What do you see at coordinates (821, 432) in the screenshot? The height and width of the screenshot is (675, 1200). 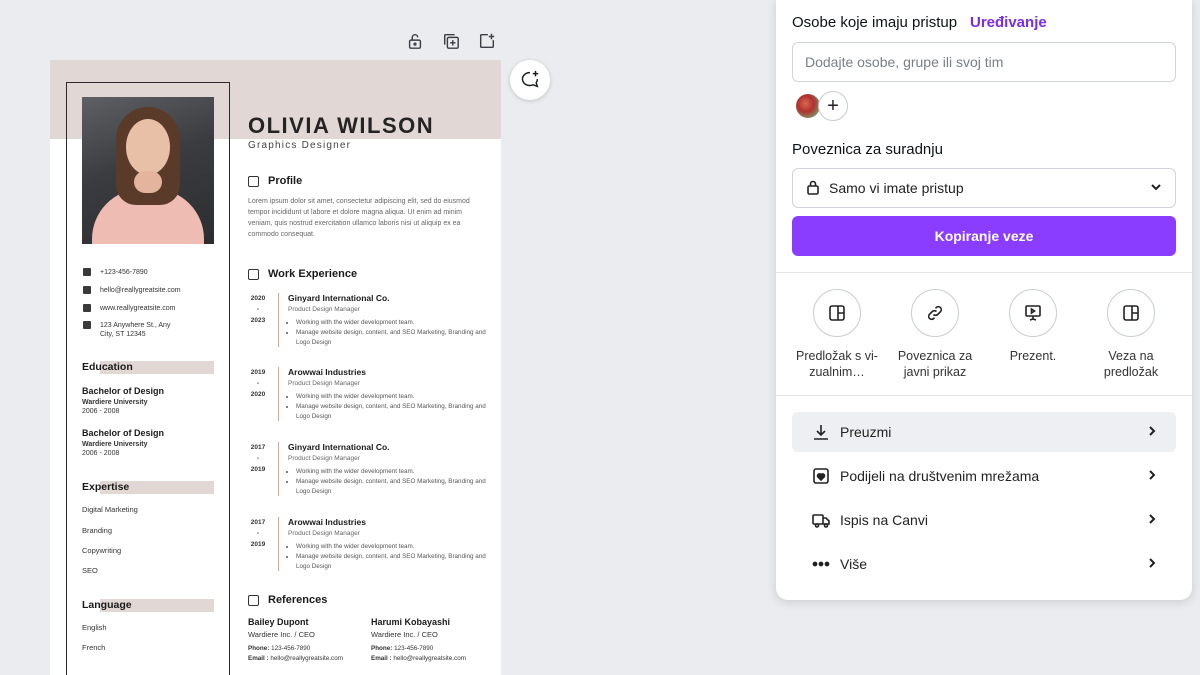 I see `download-icon` at bounding box center [821, 432].